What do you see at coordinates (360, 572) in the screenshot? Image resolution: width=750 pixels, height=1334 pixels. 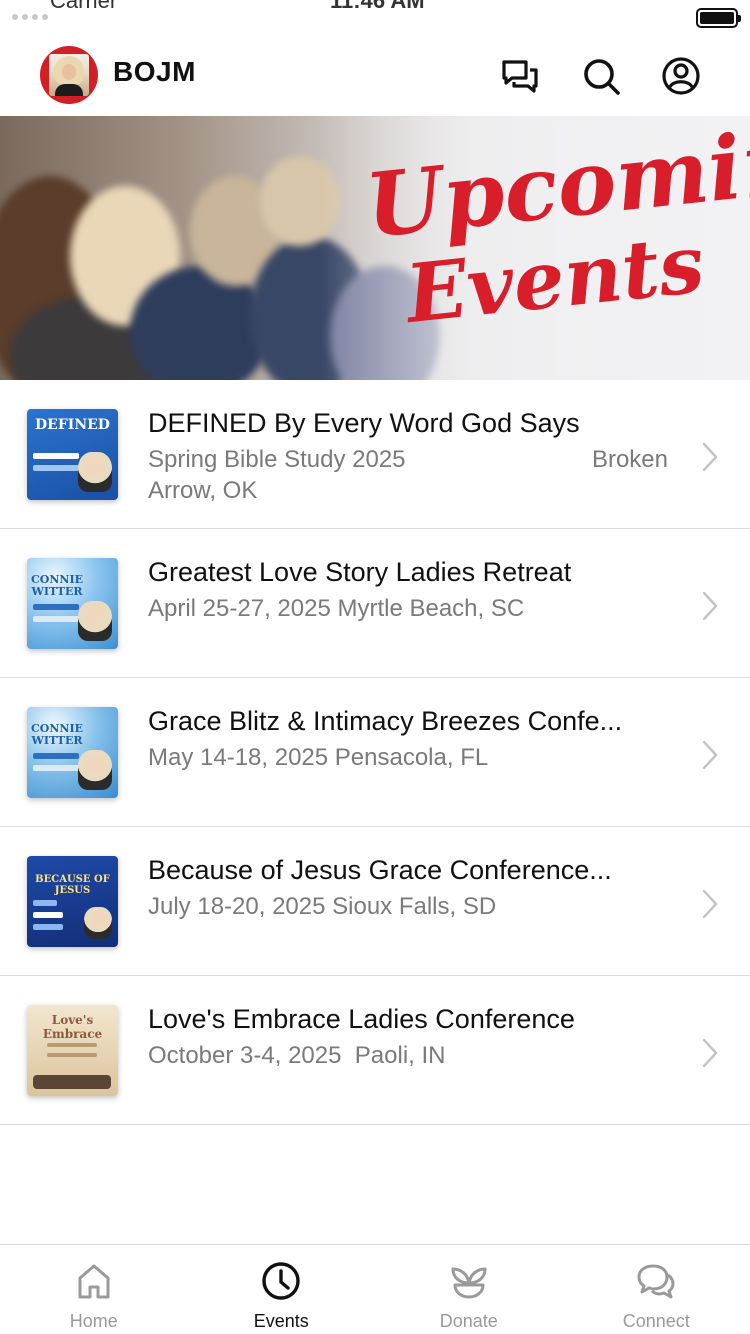 I see `event-title: Greatest Love Story Ladies Retreat` at bounding box center [360, 572].